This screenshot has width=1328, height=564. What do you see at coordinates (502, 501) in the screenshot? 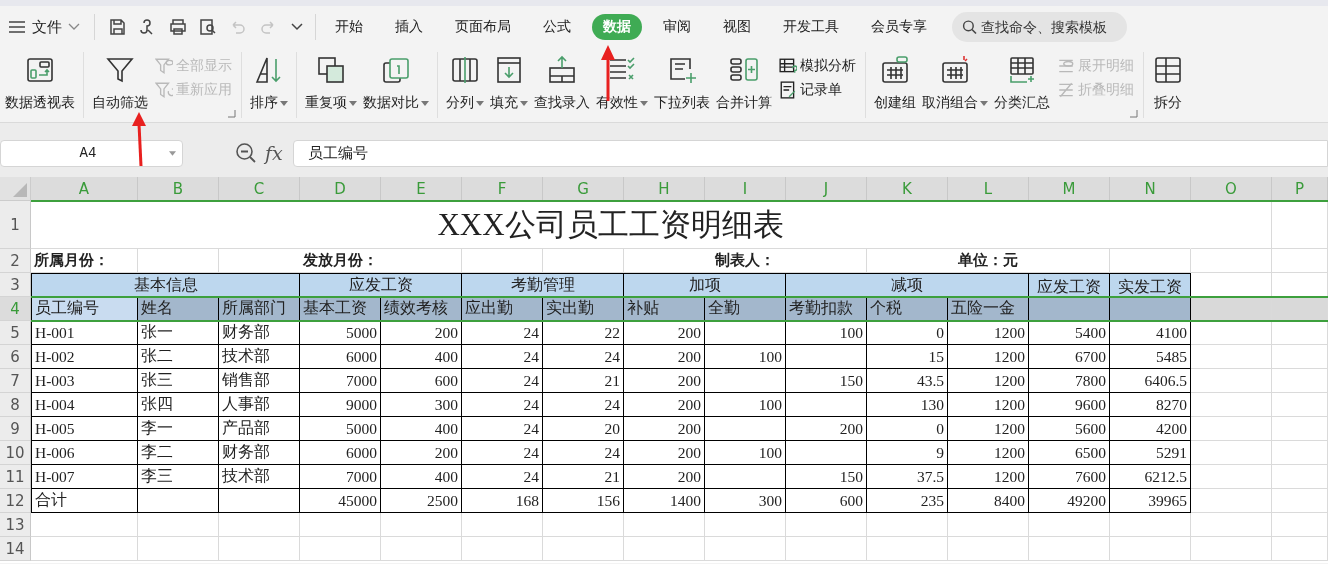
I see `table-cell: 168` at bounding box center [502, 501].